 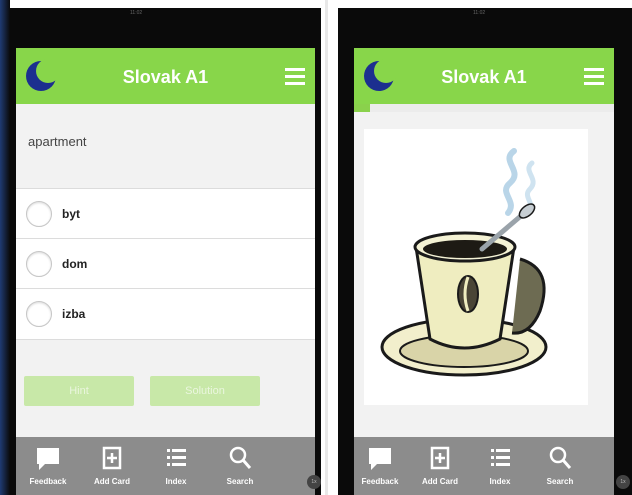 I want to click on progress-track, so click(x=484, y=108).